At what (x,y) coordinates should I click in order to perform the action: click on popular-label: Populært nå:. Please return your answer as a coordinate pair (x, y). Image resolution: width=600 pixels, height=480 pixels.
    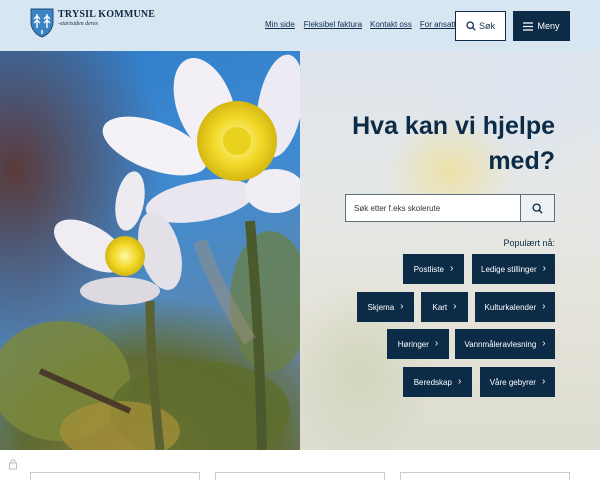
    Looking at the image, I should click on (529, 243).